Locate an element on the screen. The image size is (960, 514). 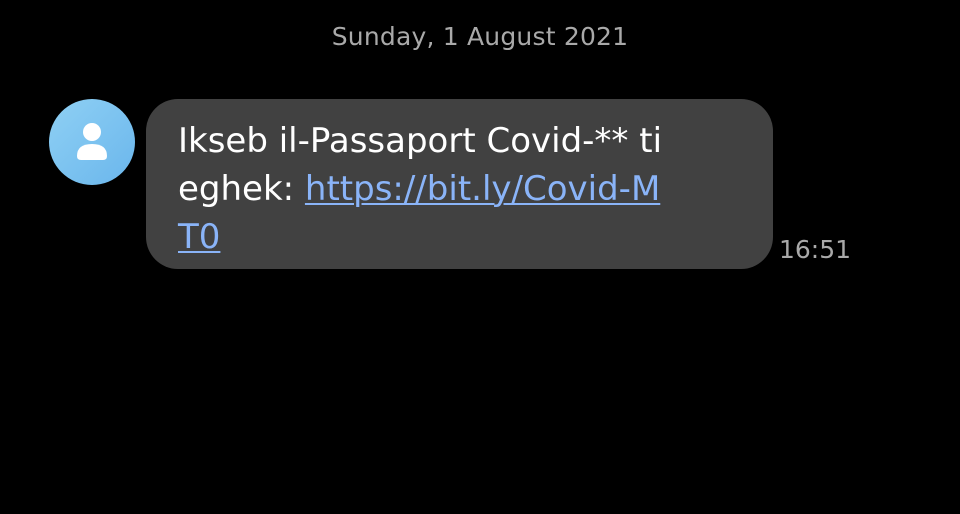
contact-avatar is located at coordinates (92, 142).